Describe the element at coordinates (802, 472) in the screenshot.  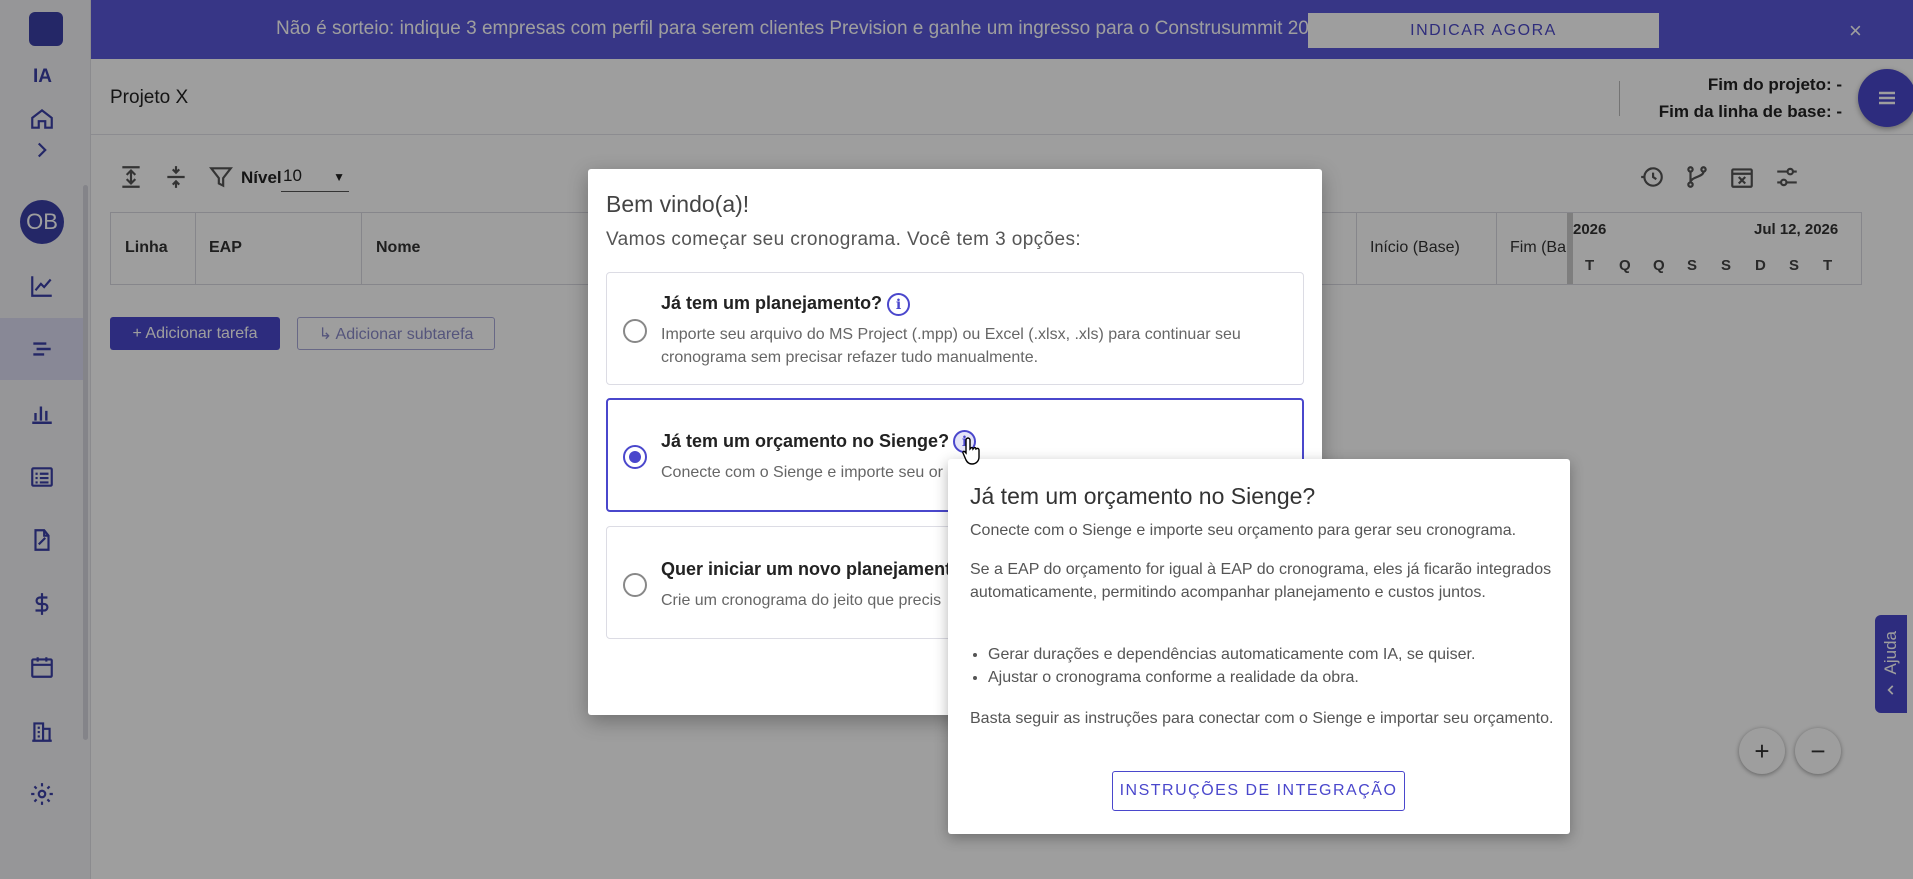
I see `option-description: Conecte com o Sienge e importe seu or` at that location.